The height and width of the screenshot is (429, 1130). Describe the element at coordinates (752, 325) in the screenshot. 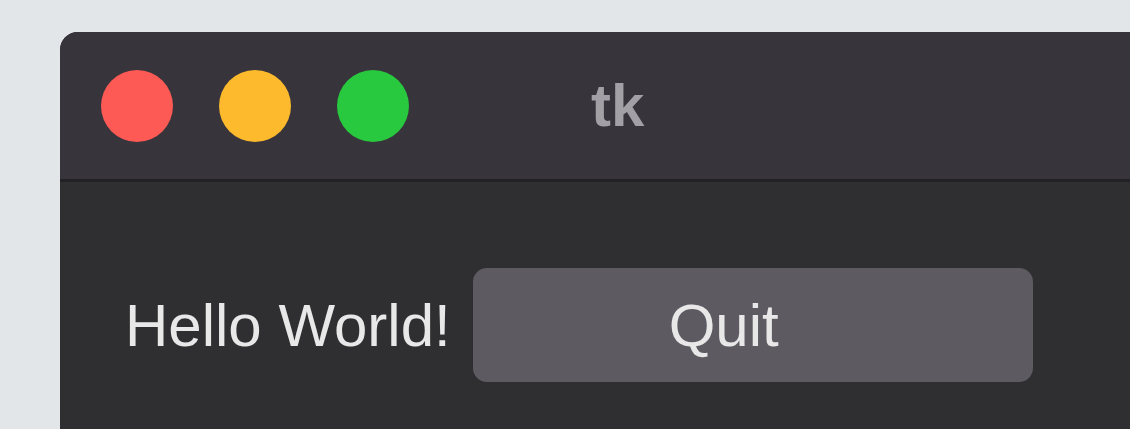

I see `quit-button: Quit` at that location.